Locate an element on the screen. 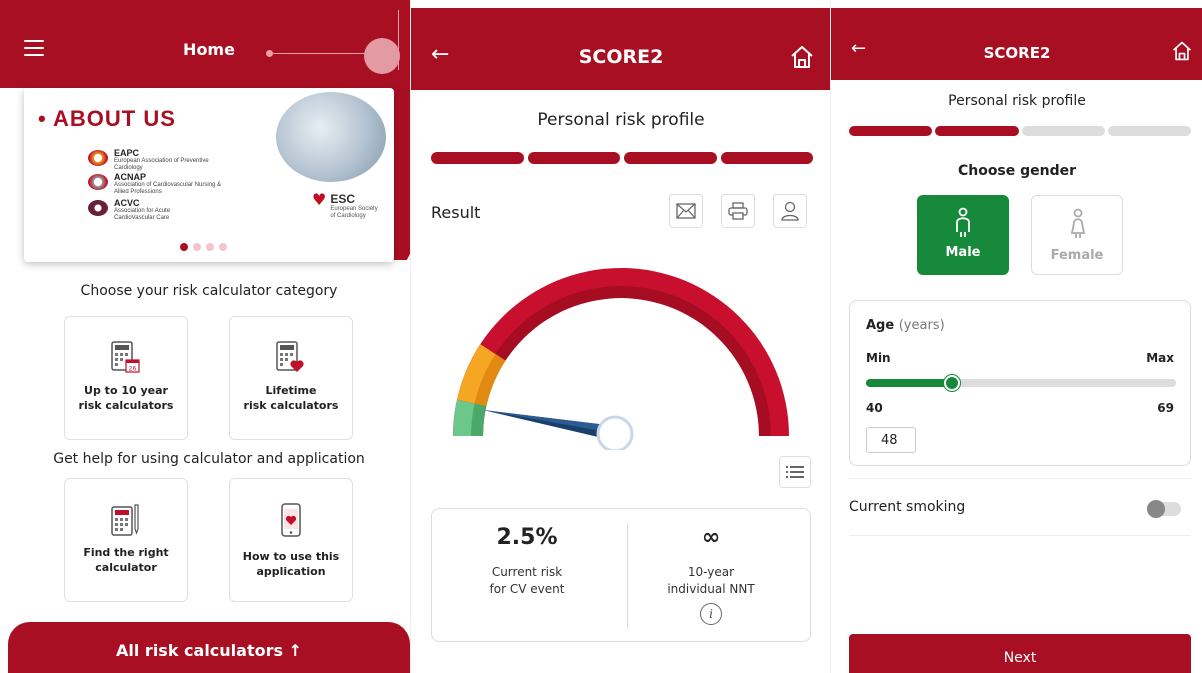 This screenshot has width=1202, height=673. current-risk-value: 2.5% is located at coordinates (527, 537).